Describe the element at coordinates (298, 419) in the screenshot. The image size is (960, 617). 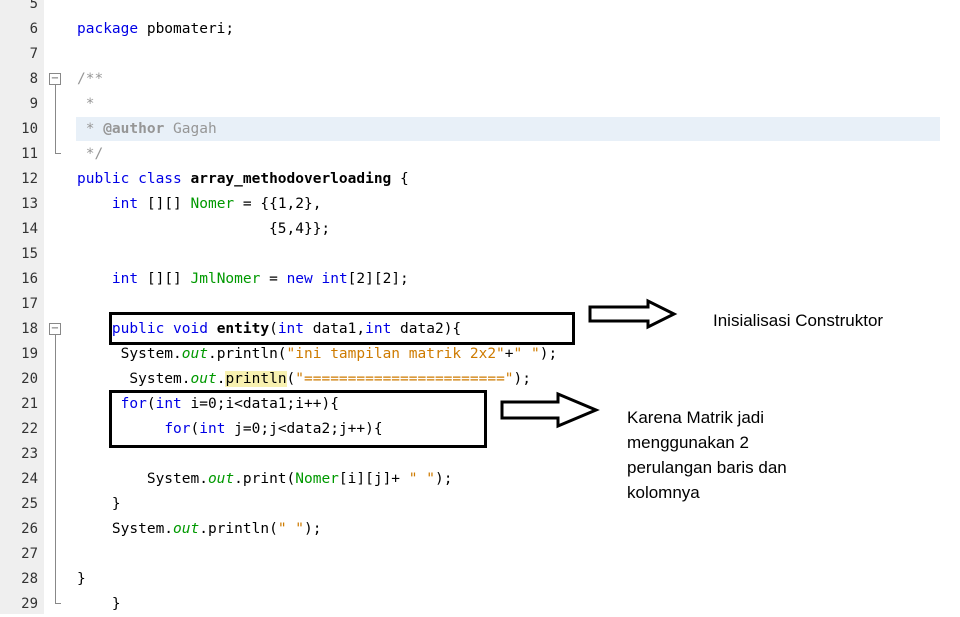
I see `loop-highlight-box` at that location.